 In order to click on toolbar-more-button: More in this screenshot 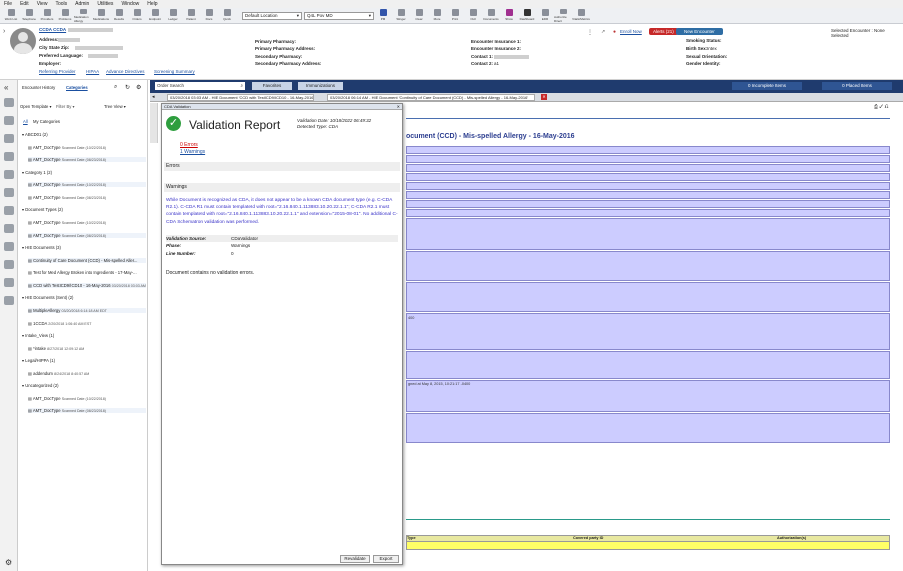, I will do `click(437, 15)`.